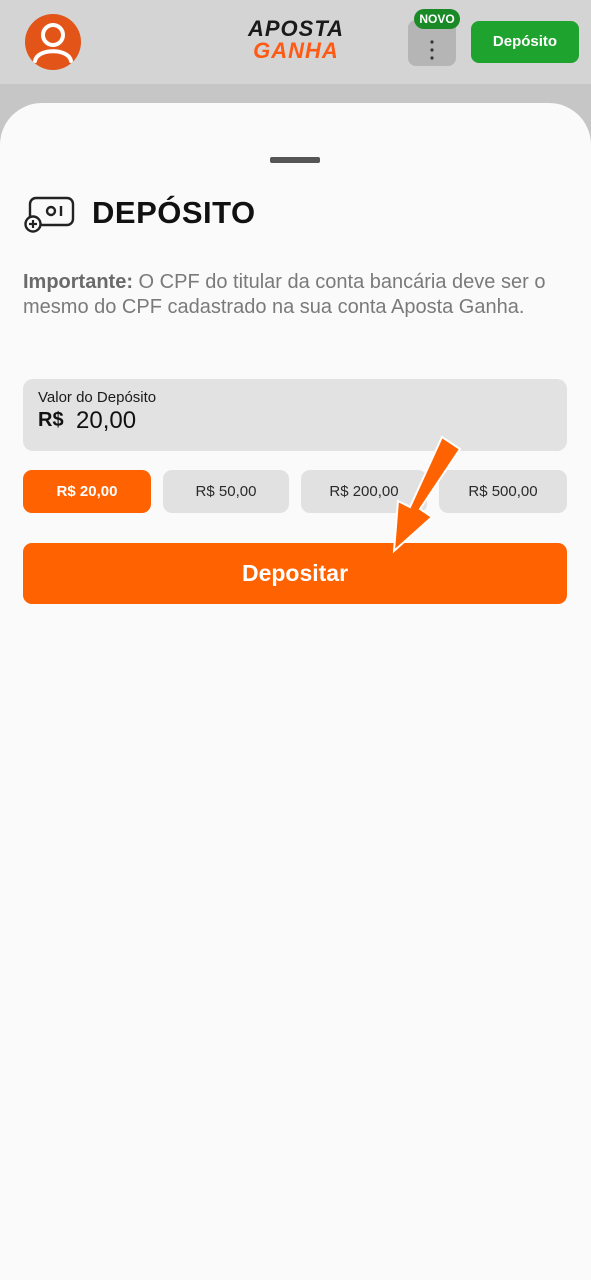  What do you see at coordinates (53, 42) in the screenshot?
I see `user-icon` at bounding box center [53, 42].